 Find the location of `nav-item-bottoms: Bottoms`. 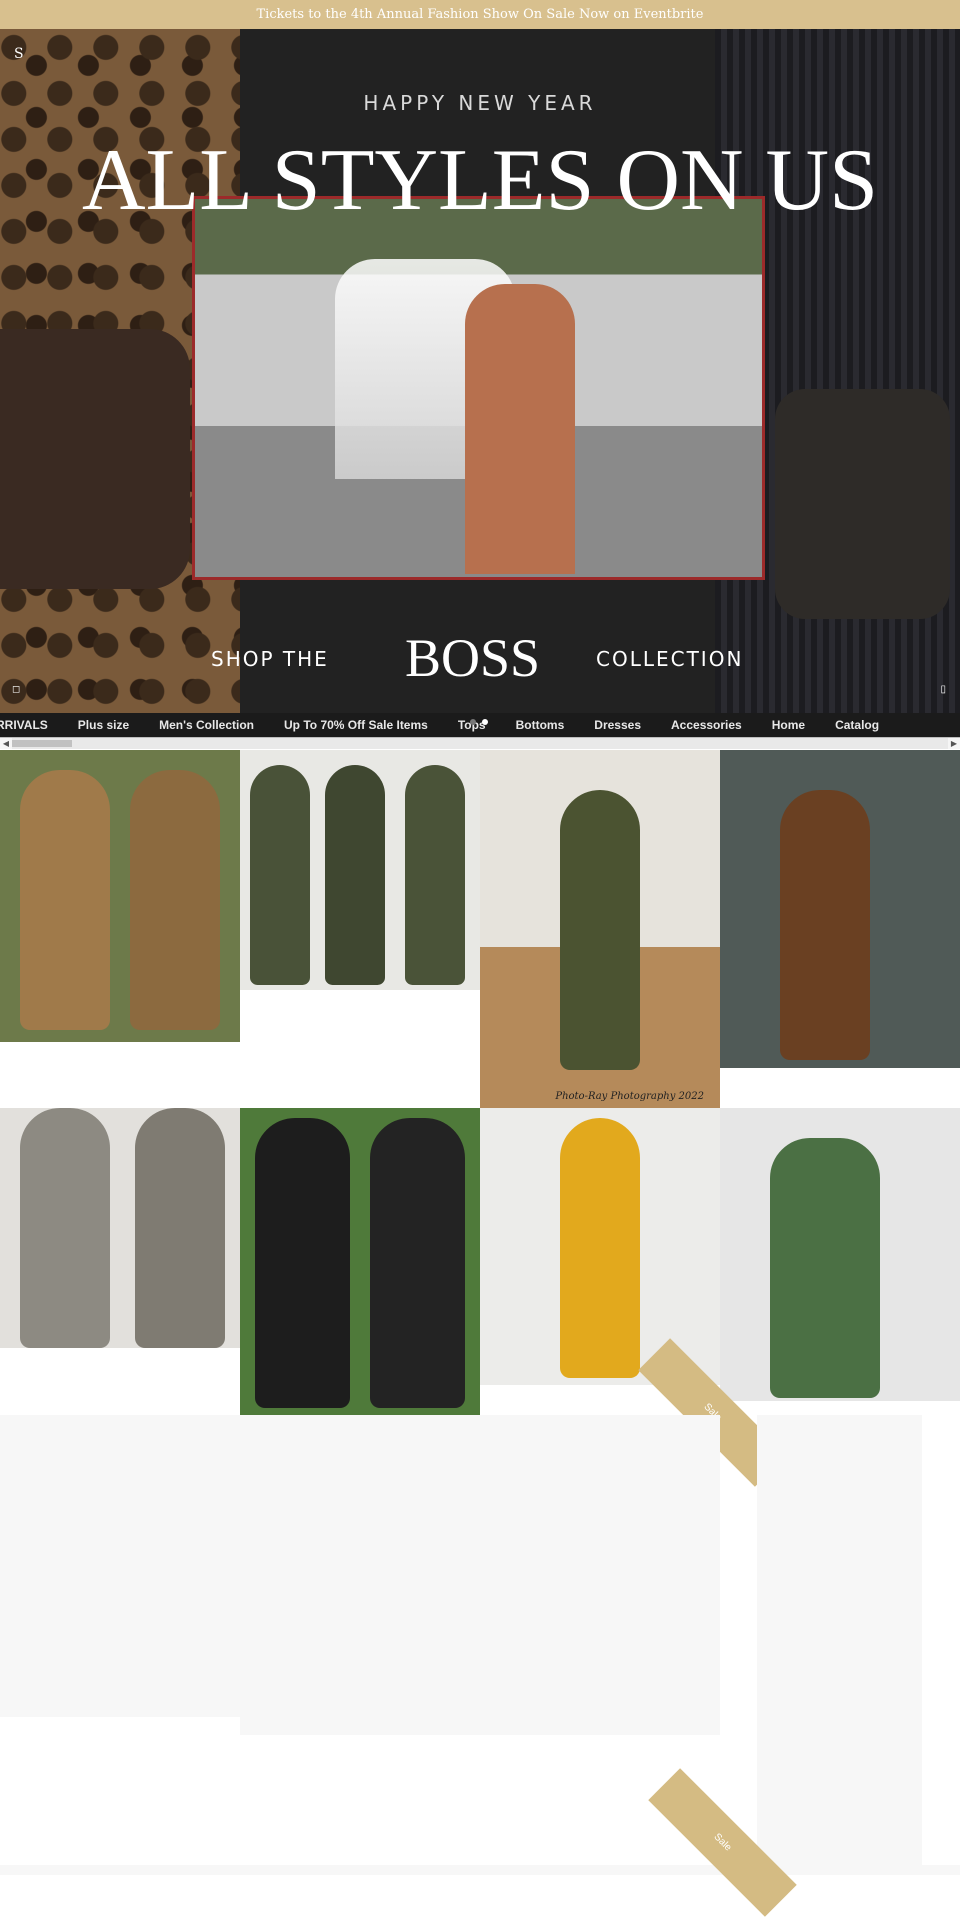

nav-item-bottoms: Bottoms is located at coordinates (540, 725).